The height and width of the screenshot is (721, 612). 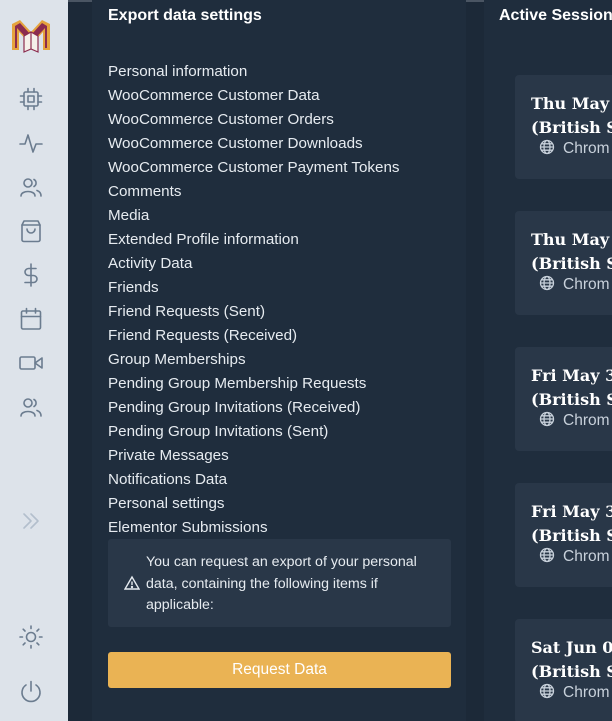 What do you see at coordinates (187, 311) in the screenshot?
I see `export-item: Friend Requests (Sent)` at bounding box center [187, 311].